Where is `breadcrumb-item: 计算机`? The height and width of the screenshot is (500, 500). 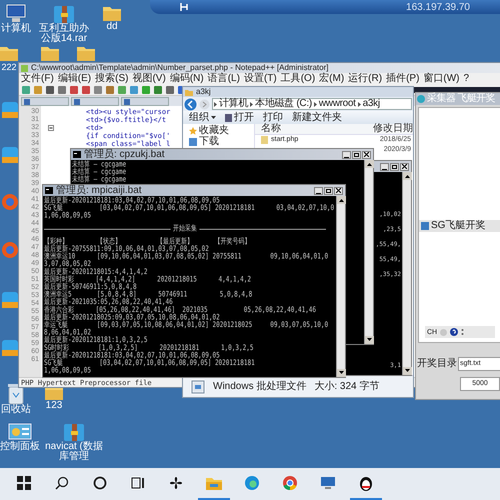 breadcrumb-item: 计算机 is located at coordinates (233, 104).